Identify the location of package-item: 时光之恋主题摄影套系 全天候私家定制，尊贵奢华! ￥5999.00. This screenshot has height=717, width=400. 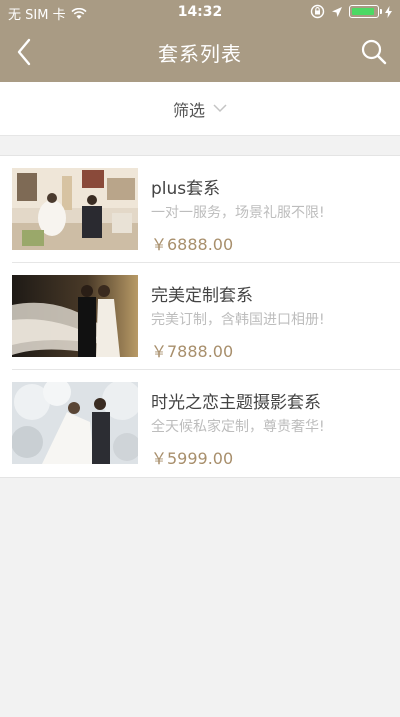
(206, 423).